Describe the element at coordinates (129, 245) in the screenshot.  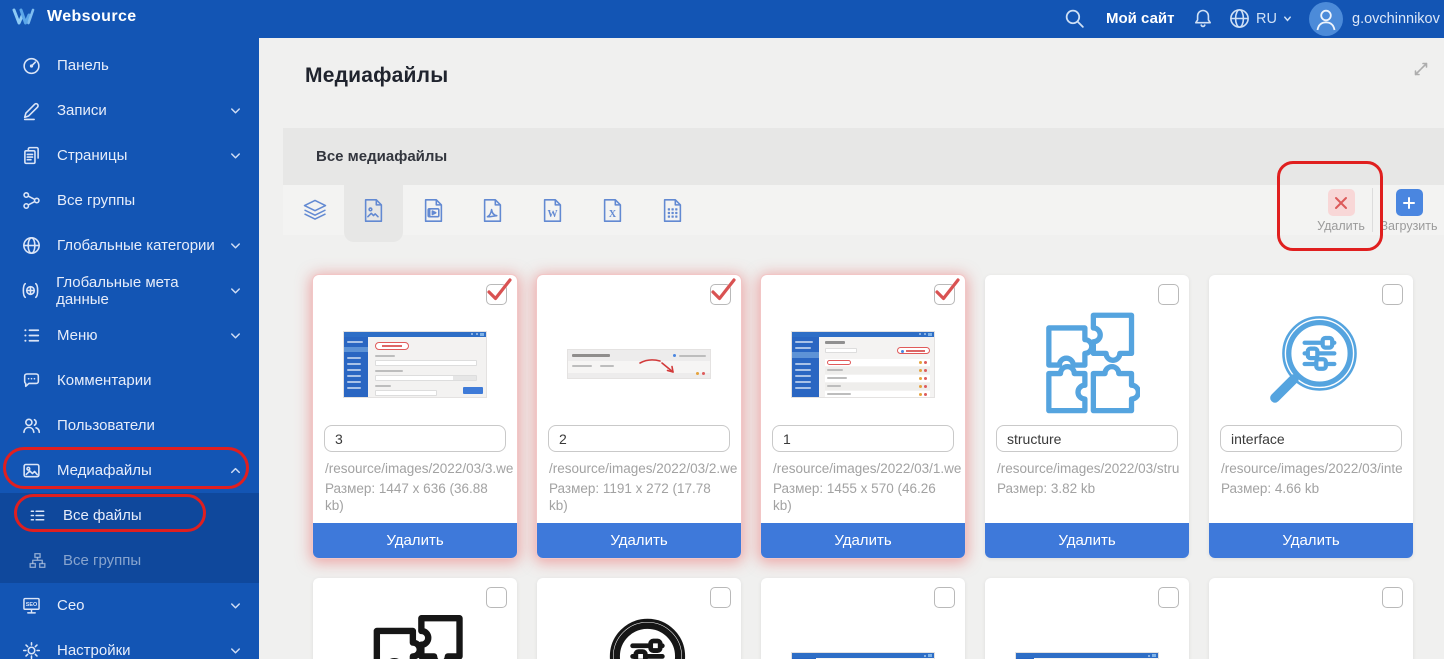
I see `sidebar-item-global-categories: Глобальные категории` at that location.